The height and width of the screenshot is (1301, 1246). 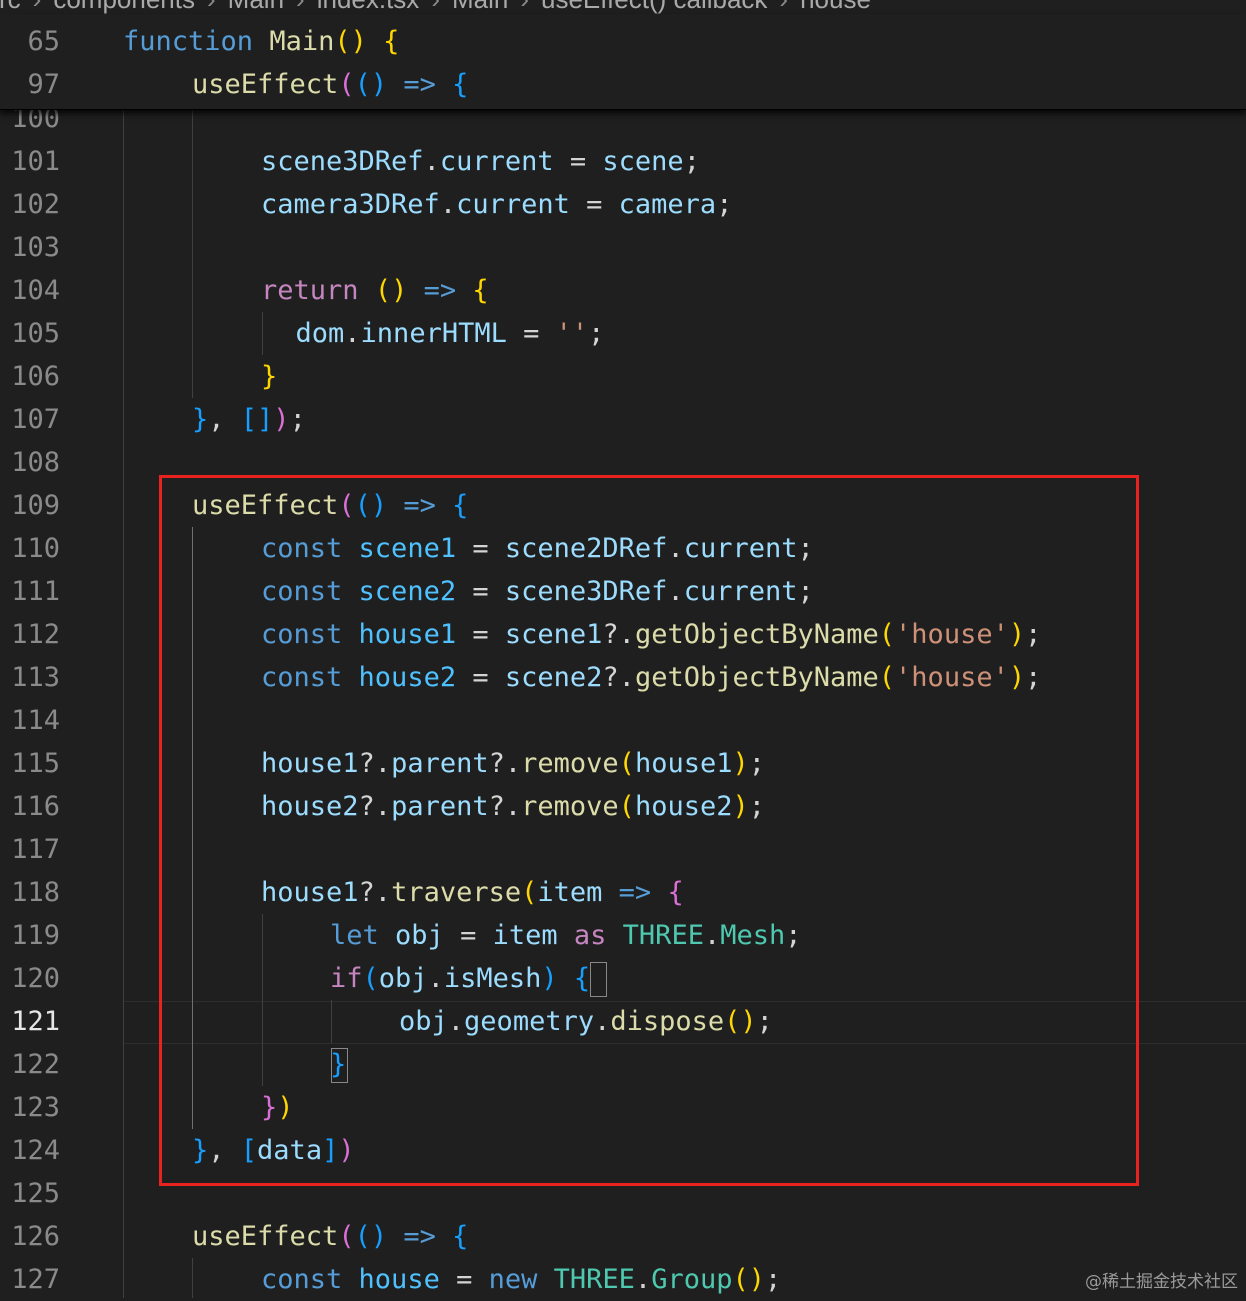 What do you see at coordinates (623, 290) in the screenshot?
I see `code-line: 104 return () => {` at bounding box center [623, 290].